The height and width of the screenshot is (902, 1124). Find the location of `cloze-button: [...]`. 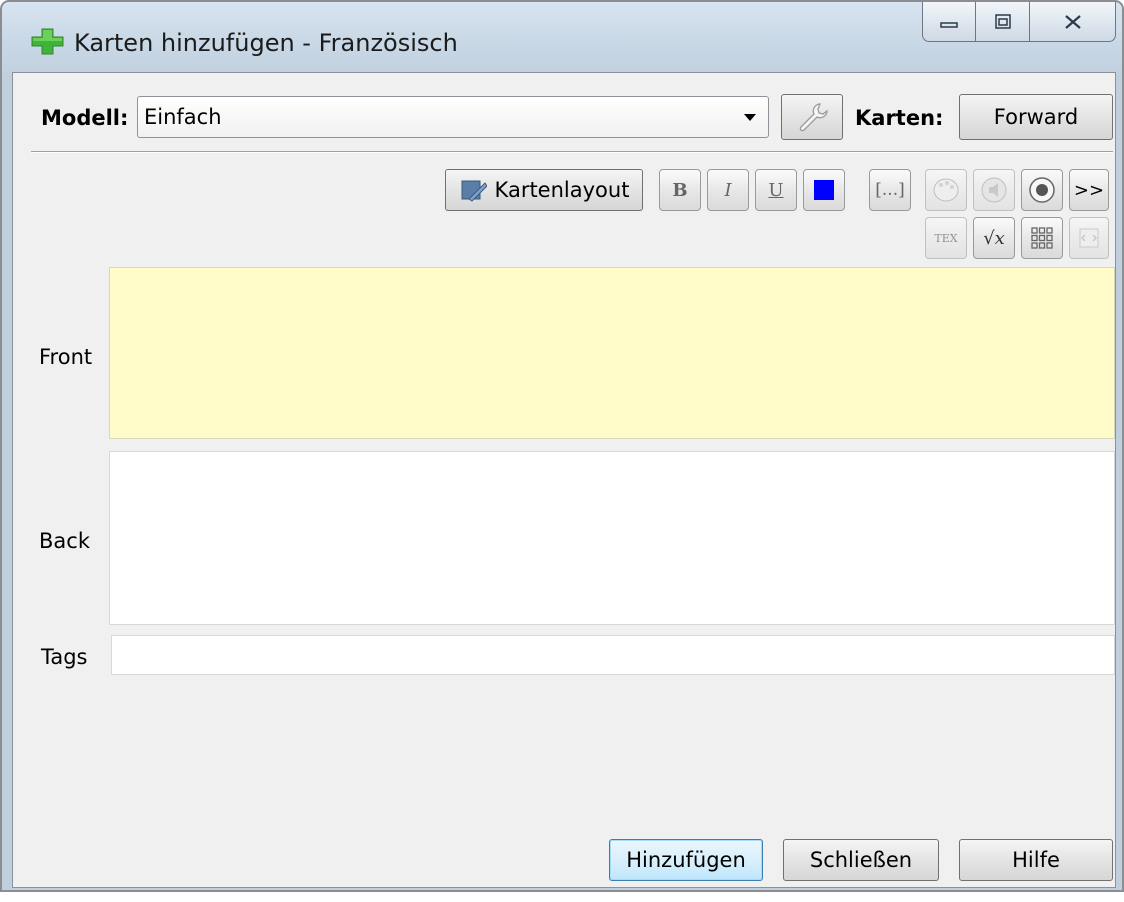

cloze-button: [...] is located at coordinates (890, 190).